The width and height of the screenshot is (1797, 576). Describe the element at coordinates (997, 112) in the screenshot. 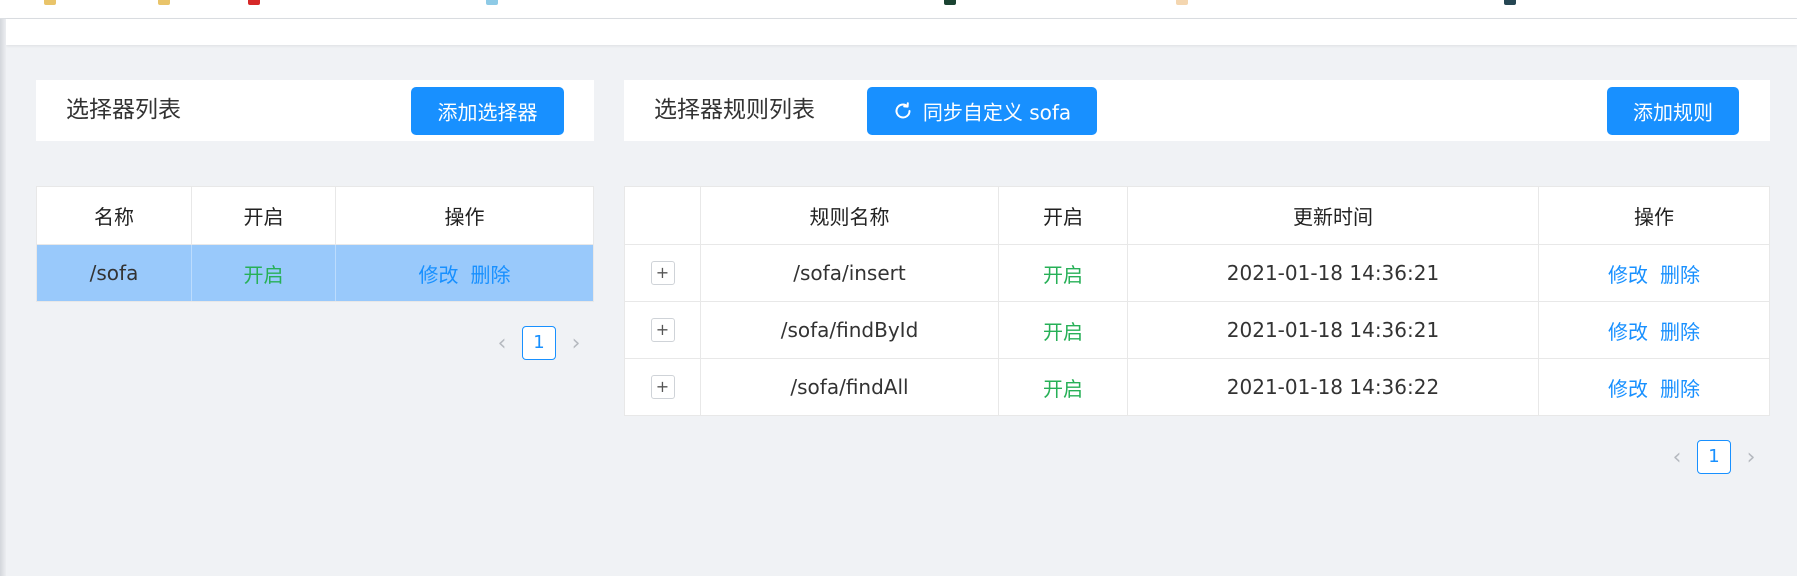

I see `sync-custom-button-label: 同步自定义 sofa` at that location.